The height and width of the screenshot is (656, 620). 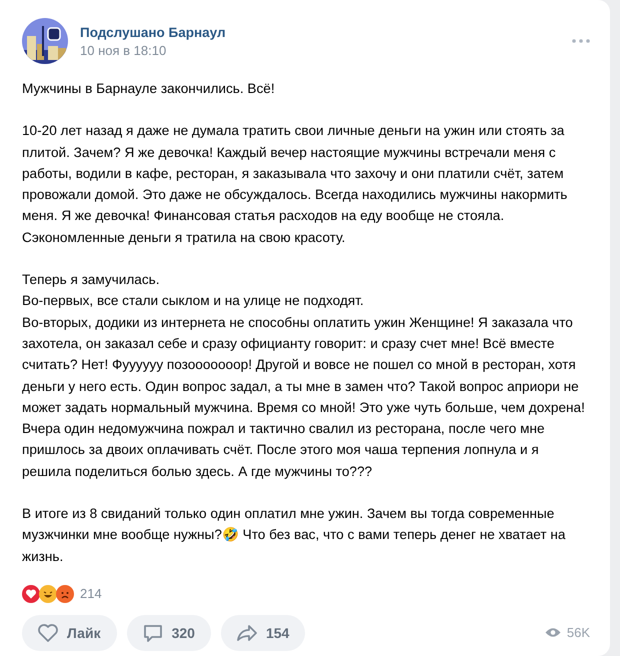 What do you see at coordinates (578, 632) in the screenshot?
I see `view-count: 56K` at bounding box center [578, 632].